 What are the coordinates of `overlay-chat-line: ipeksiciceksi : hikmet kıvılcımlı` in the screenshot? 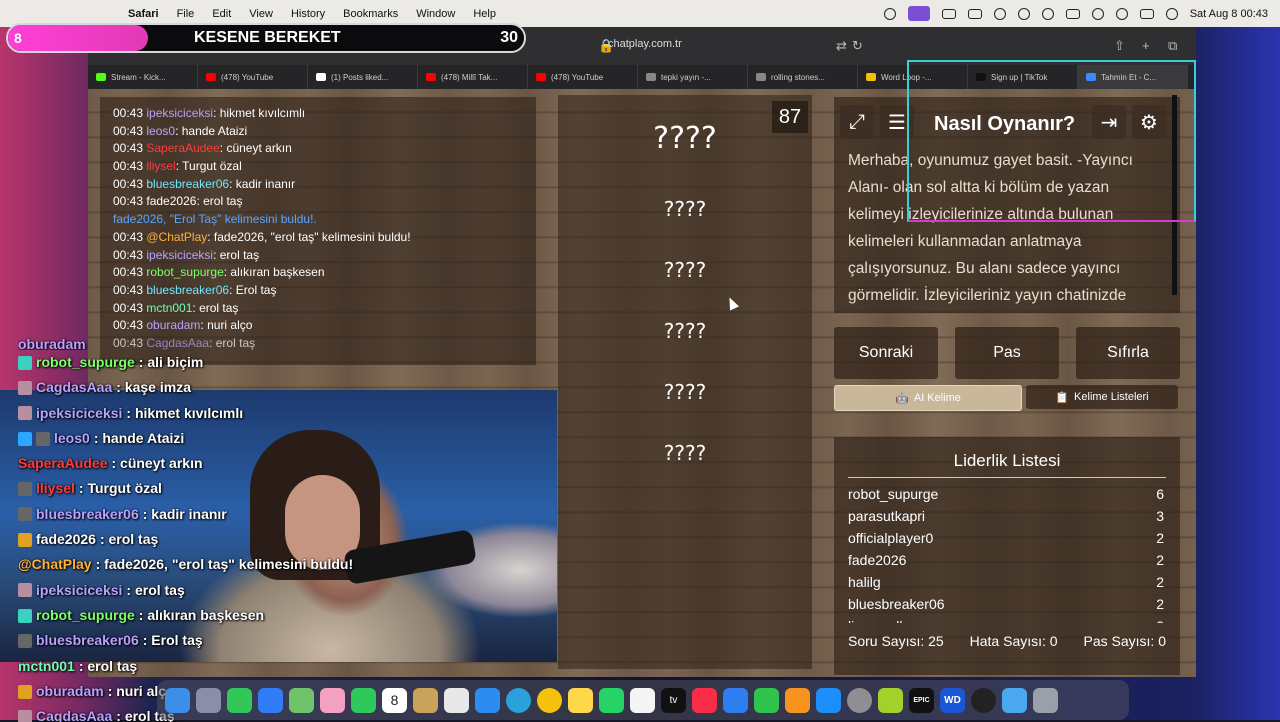 It's located at (288, 413).